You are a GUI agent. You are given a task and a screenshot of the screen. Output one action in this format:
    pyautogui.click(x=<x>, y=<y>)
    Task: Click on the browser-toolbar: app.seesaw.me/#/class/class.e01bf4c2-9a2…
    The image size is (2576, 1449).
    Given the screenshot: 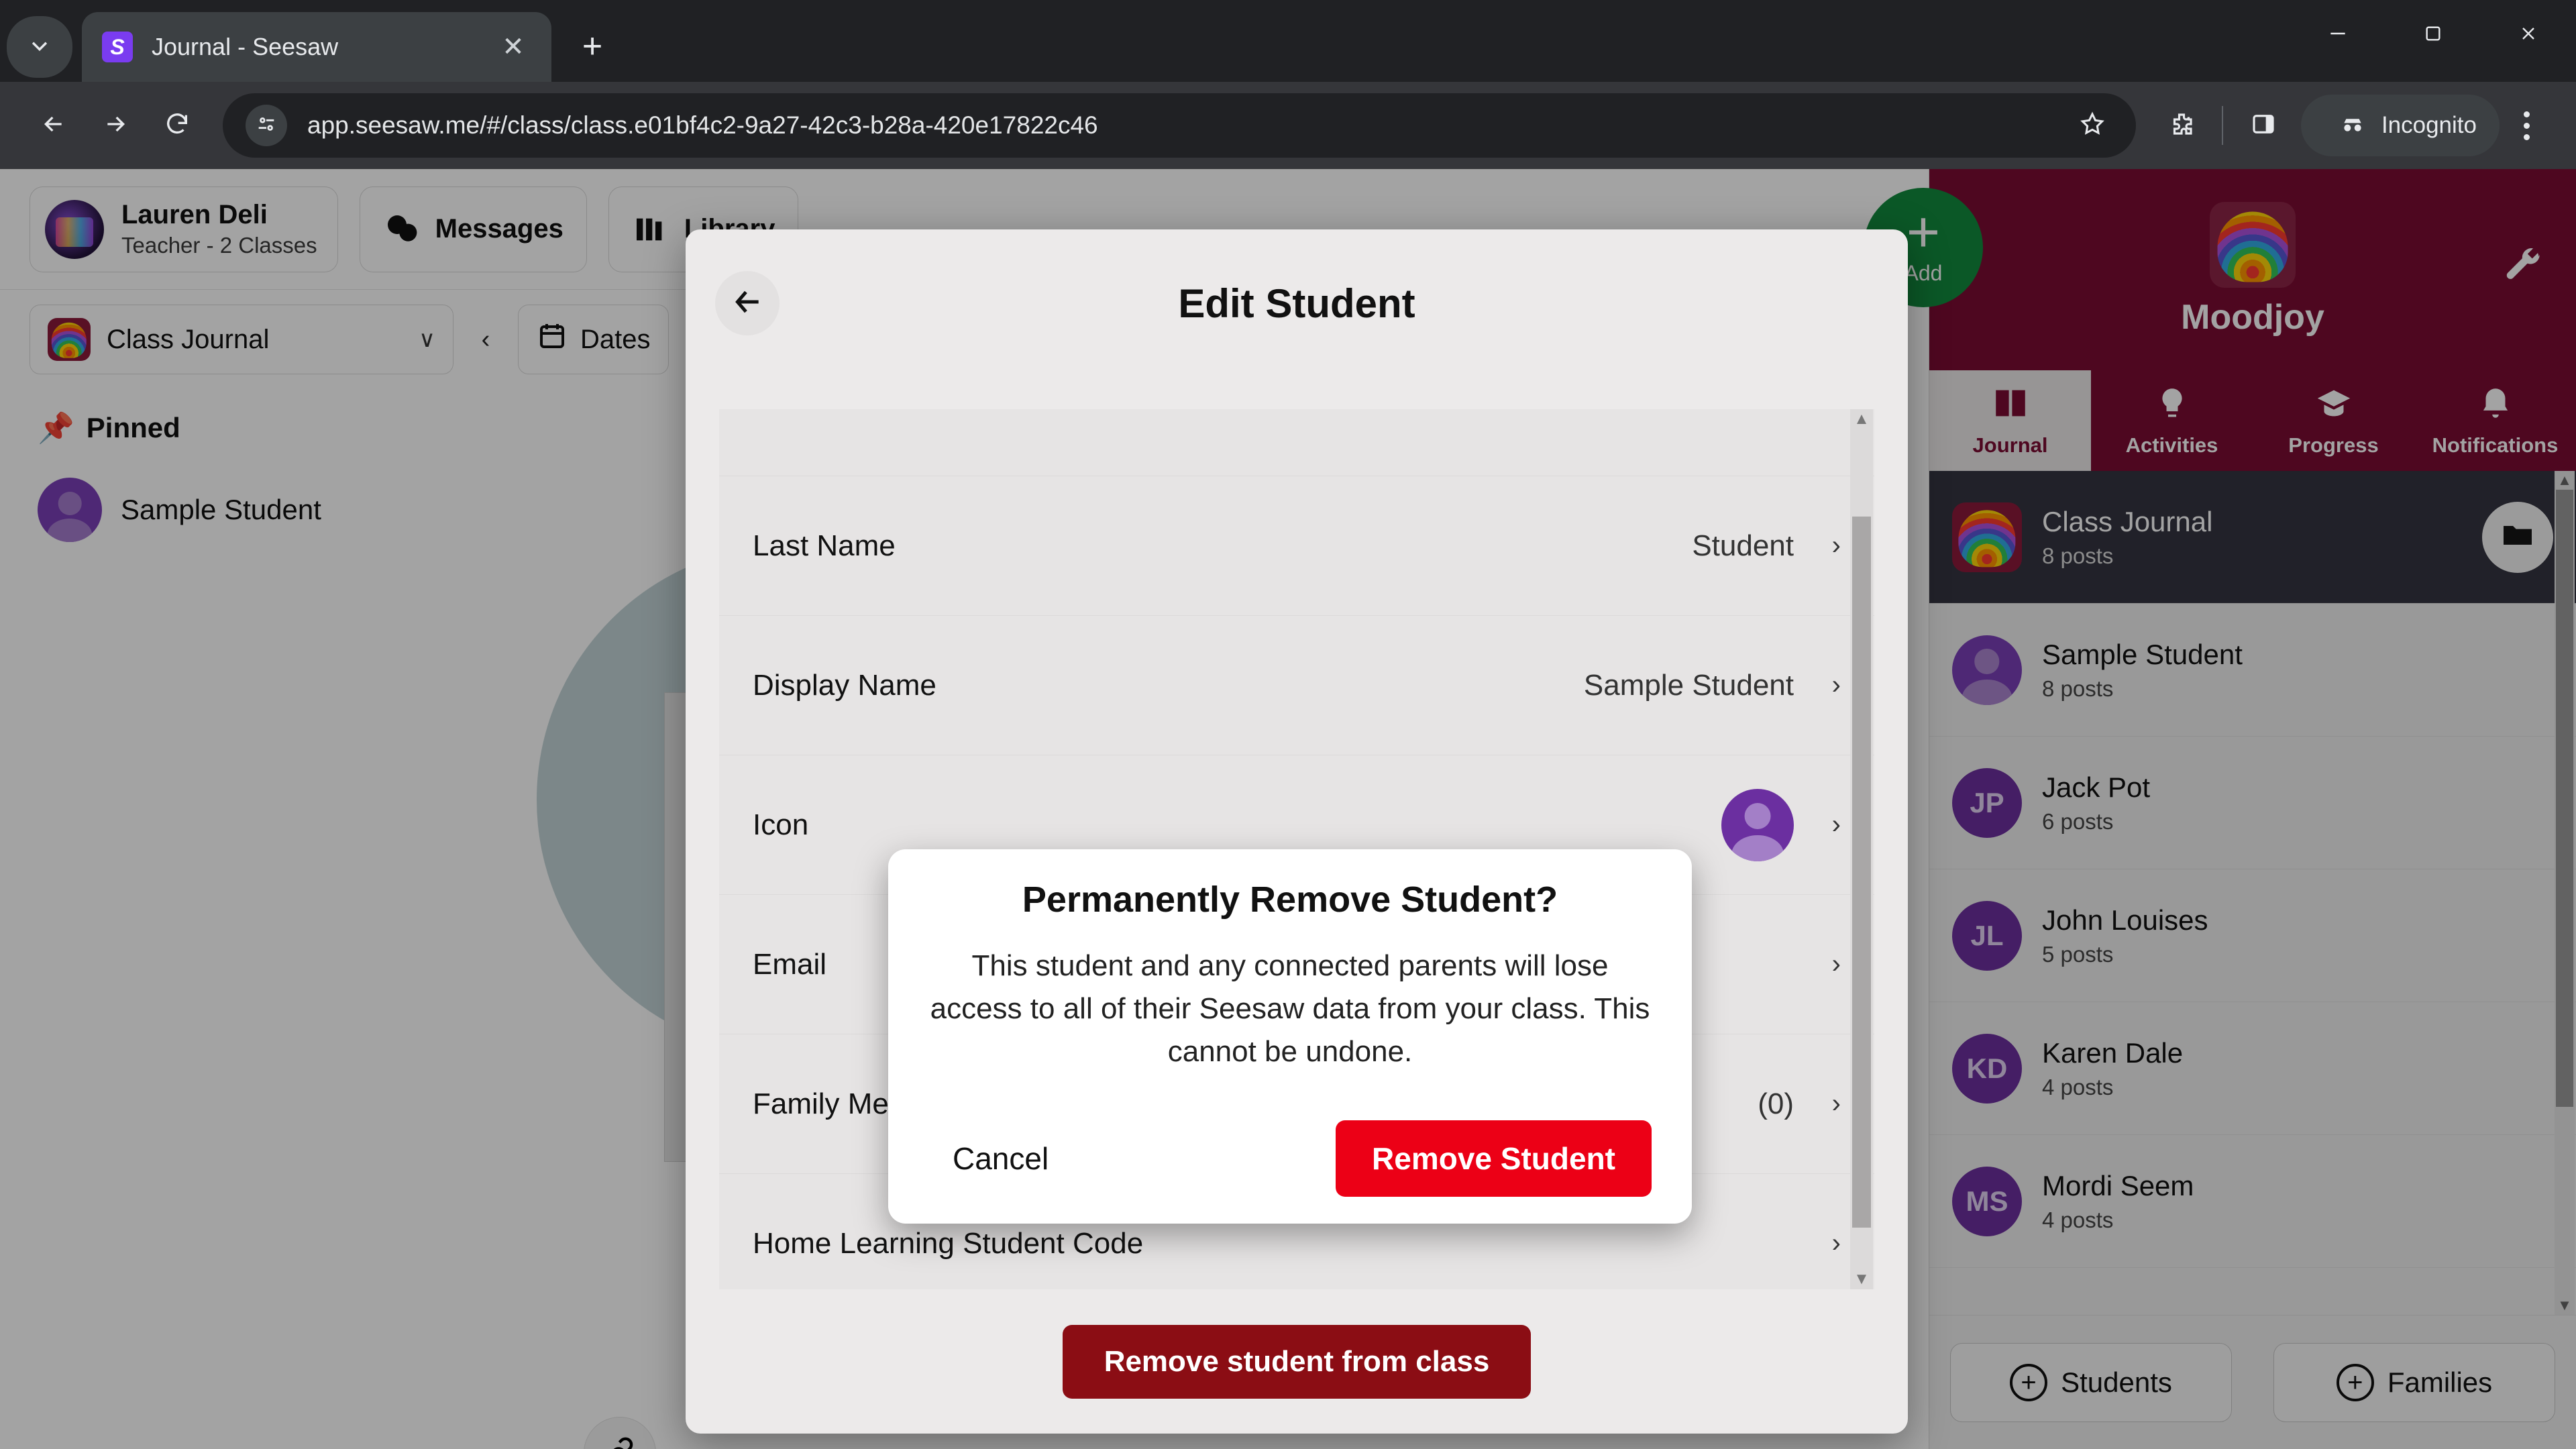 What is the action you would take?
    pyautogui.click(x=1288, y=125)
    